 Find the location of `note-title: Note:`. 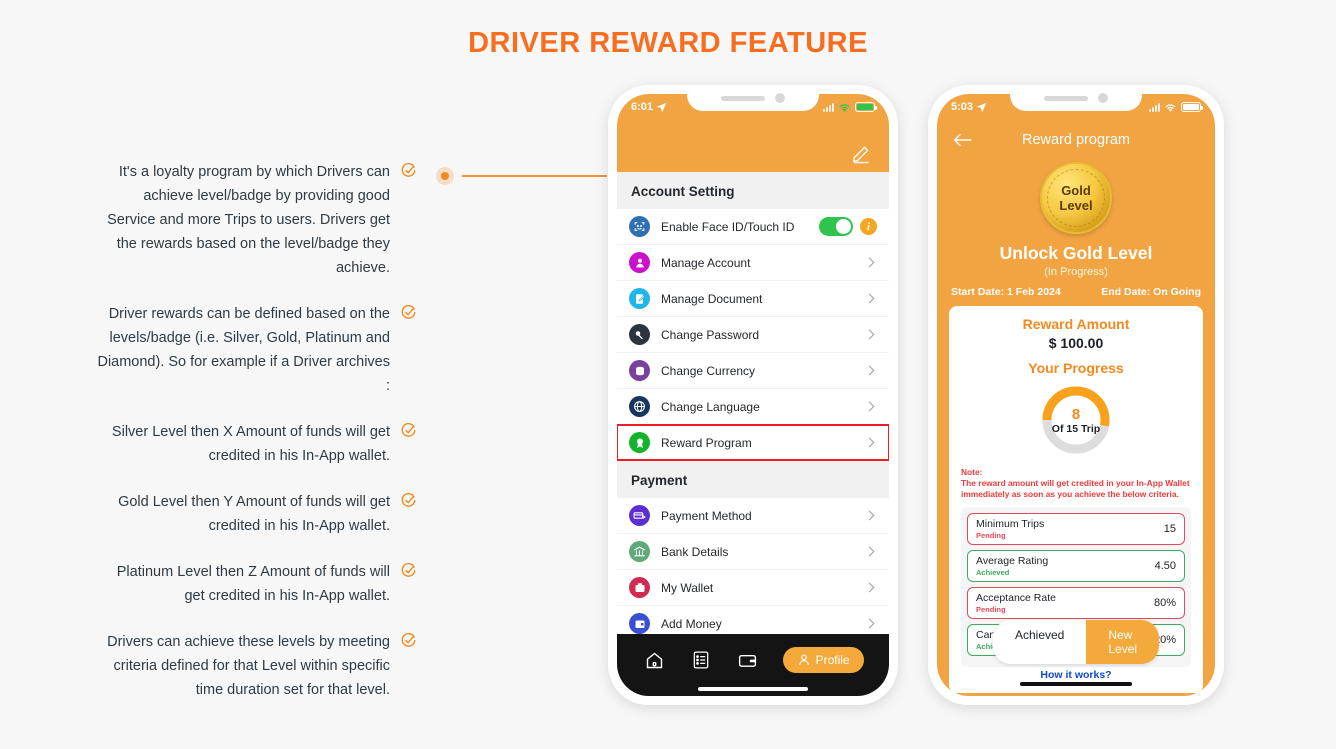

note-title: Note: is located at coordinates (972, 472).